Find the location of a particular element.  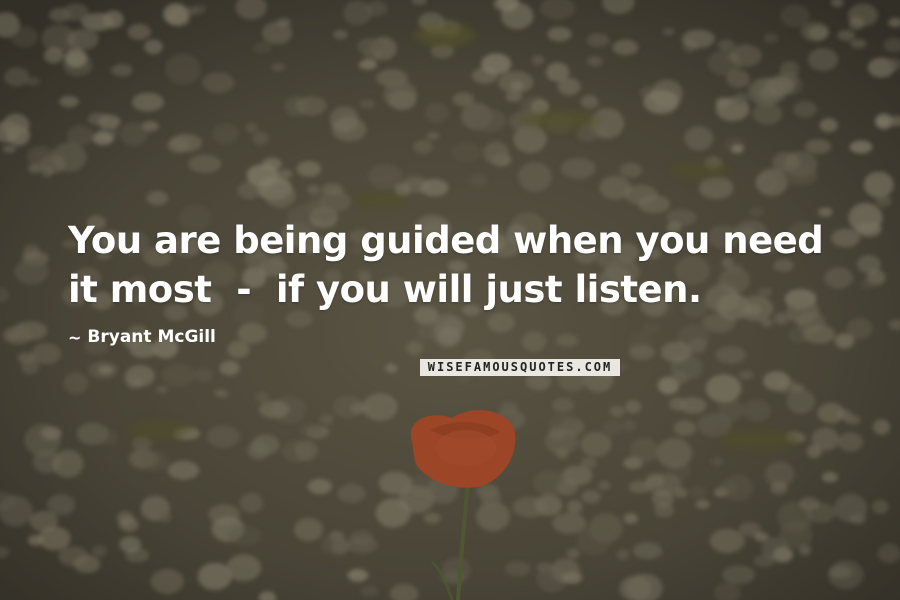

quote-line-2: it most - if you will just listen. is located at coordinates (385, 289).